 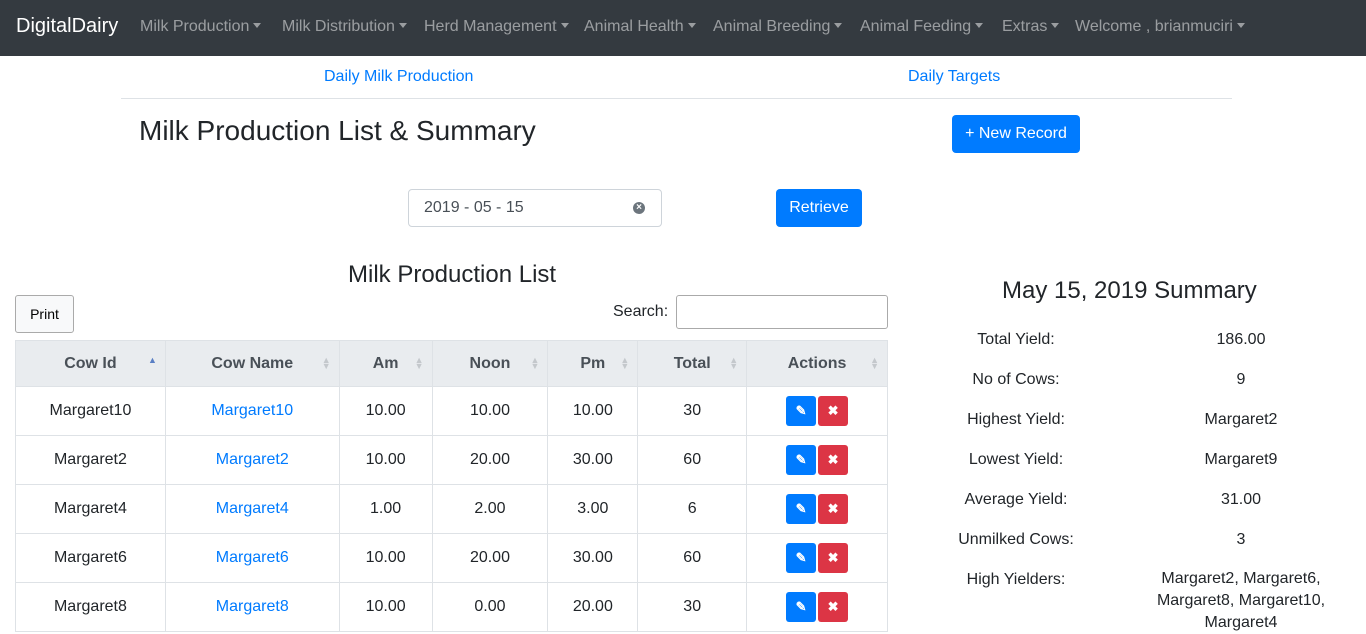 I want to click on summary-label: Lowest Yield:, so click(x=1016, y=459).